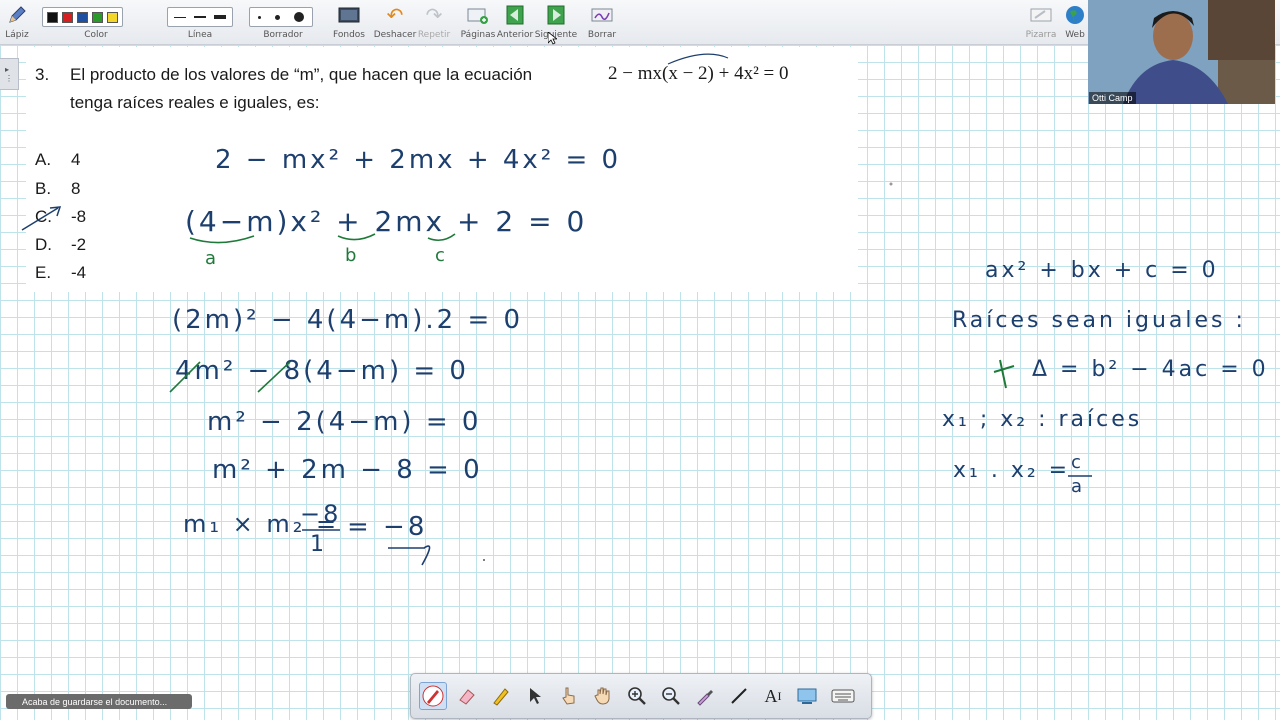 The height and width of the screenshot is (720, 1280). Describe the element at coordinates (603, 696) in the screenshot. I see `pan-hand-icon` at that location.